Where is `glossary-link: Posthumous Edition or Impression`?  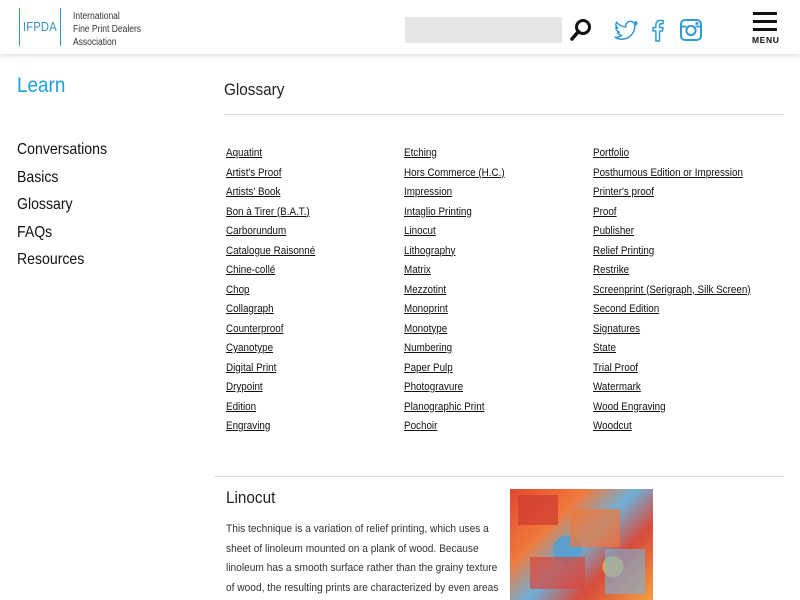 glossary-link: Posthumous Edition or Impression is located at coordinates (672, 175).